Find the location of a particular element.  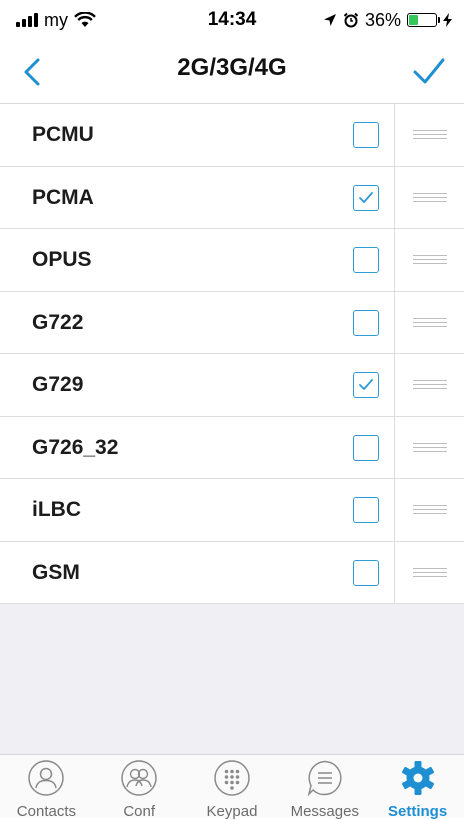

codec-row: PCMU is located at coordinates (232, 135).